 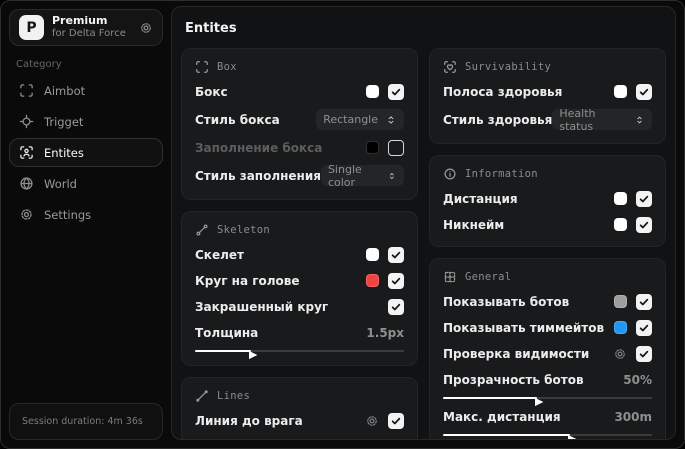 I want to click on sidebar-item-settings: Settings, so click(x=86, y=214).